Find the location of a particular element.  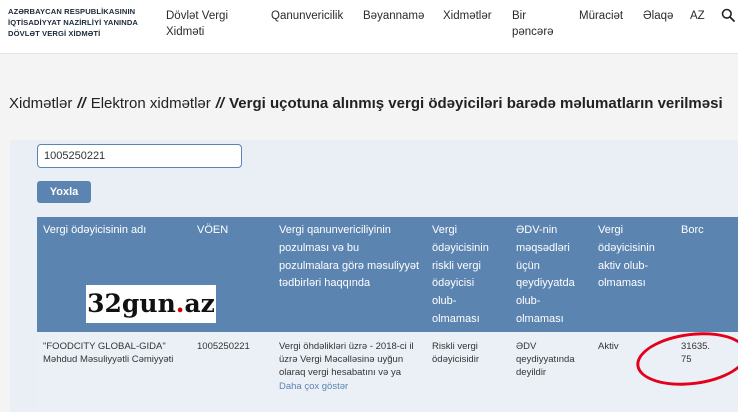

watermark-suffix: az is located at coordinates (199, 303).